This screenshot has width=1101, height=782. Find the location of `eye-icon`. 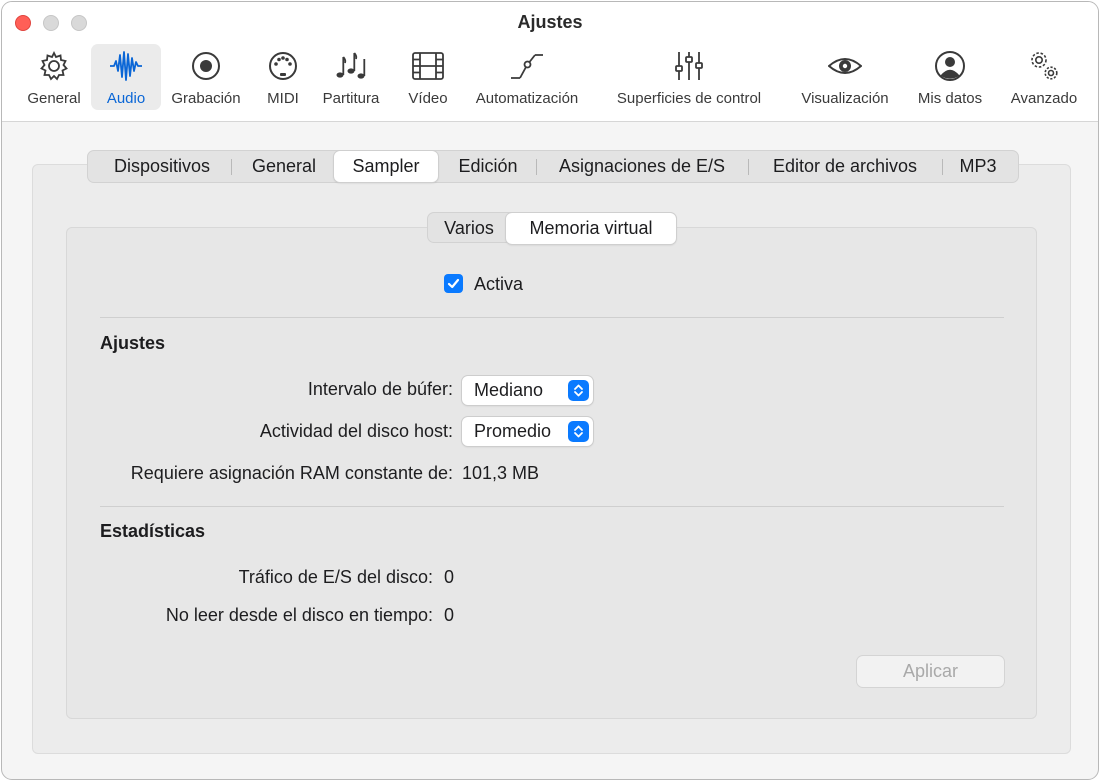

eye-icon is located at coordinates (845, 66).